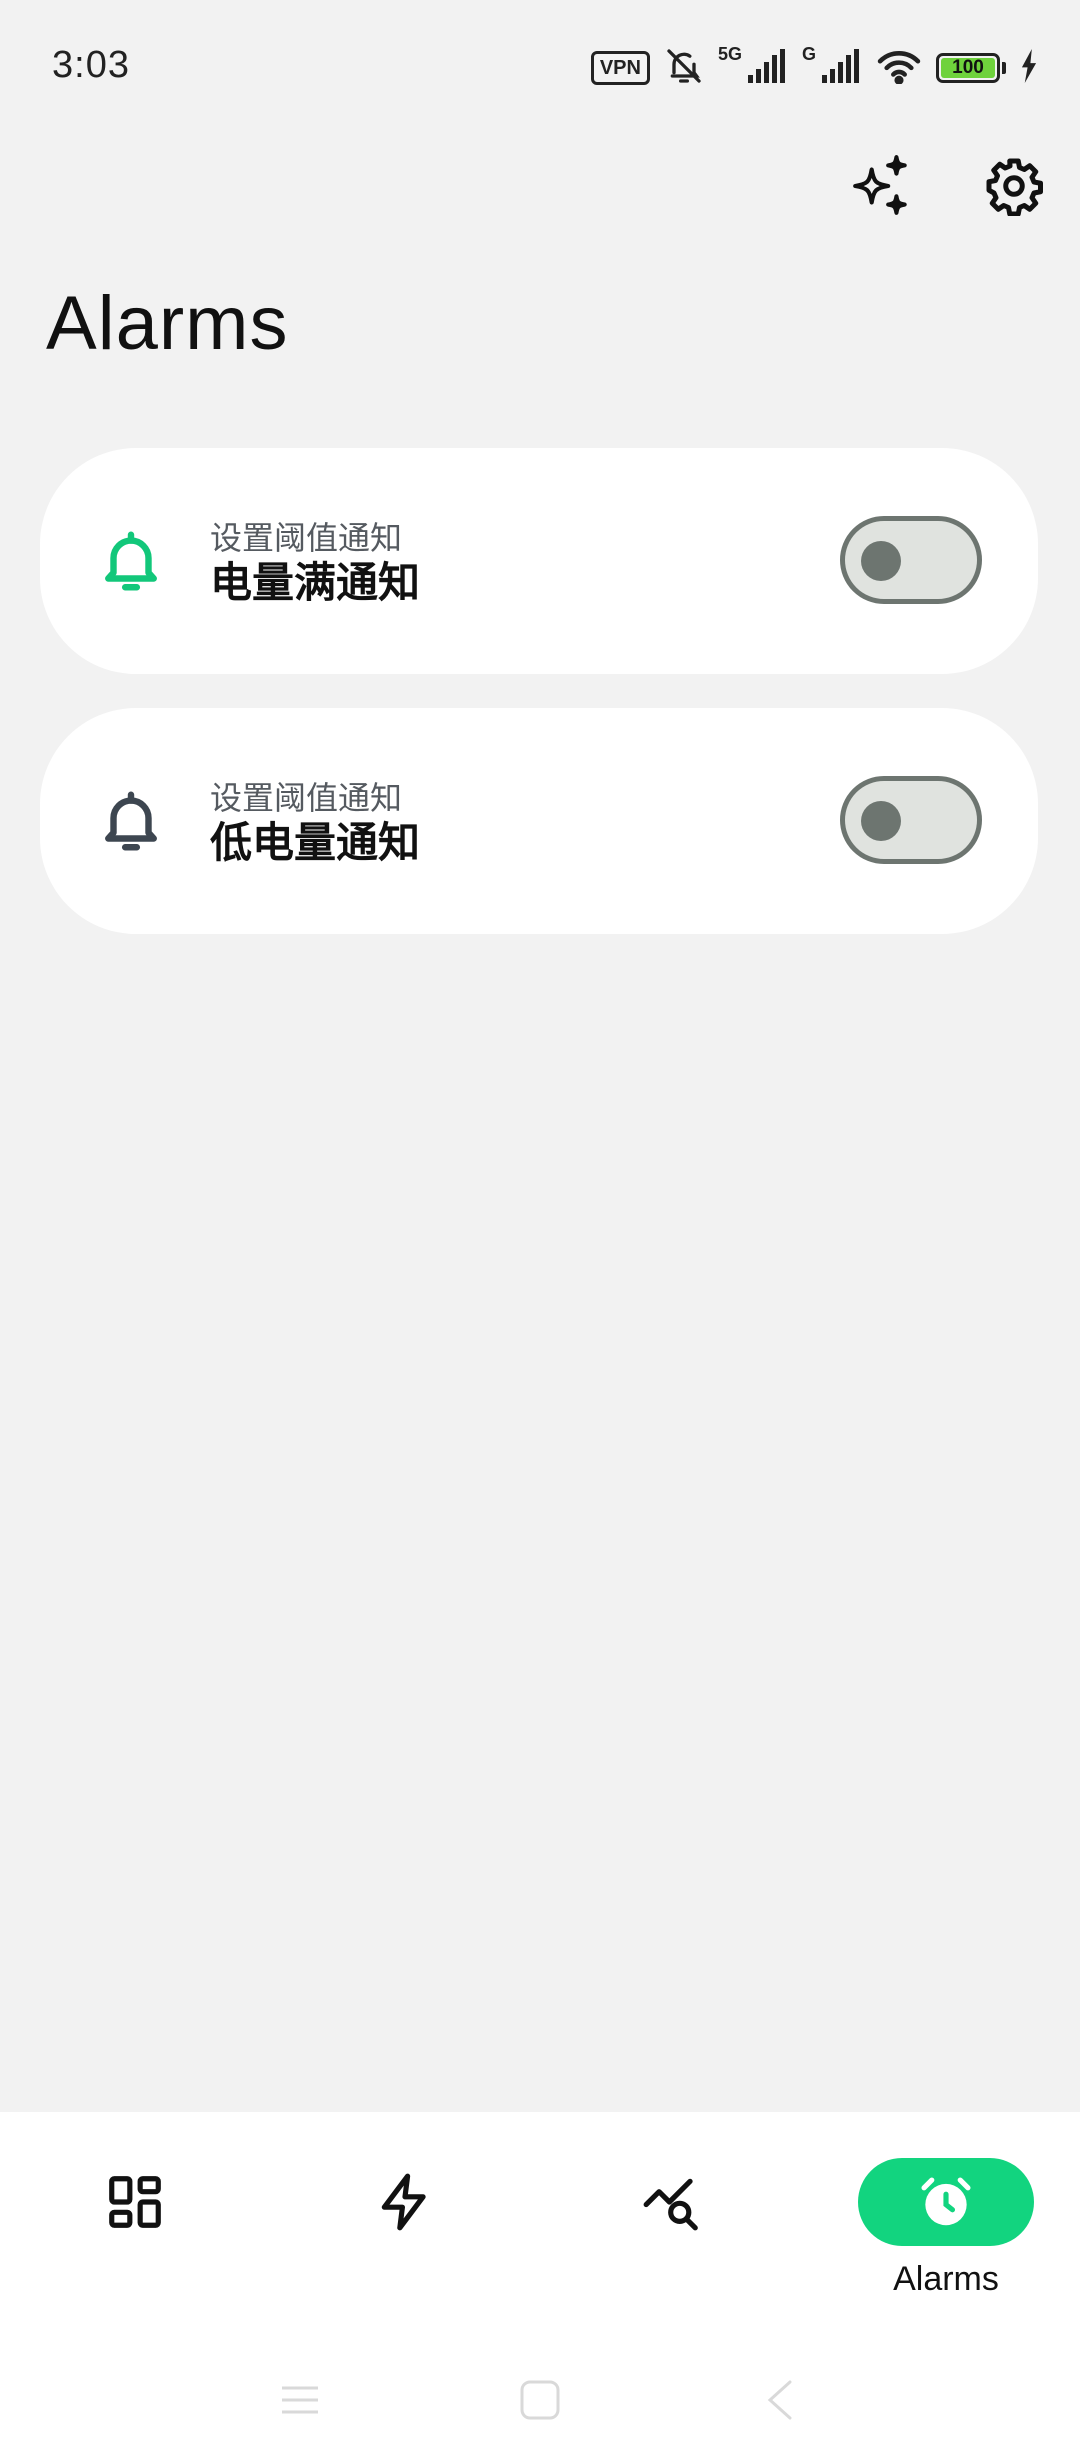  Describe the element at coordinates (403, 2202) in the screenshot. I see `lightning-icon` at that location.